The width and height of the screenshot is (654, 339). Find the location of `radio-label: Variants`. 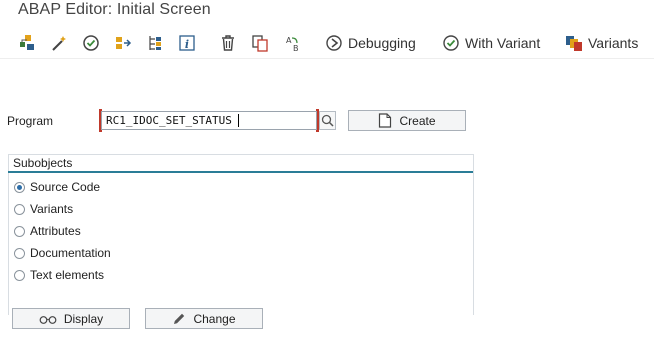

radio-label: Variants is located at coordinates (52, 209).